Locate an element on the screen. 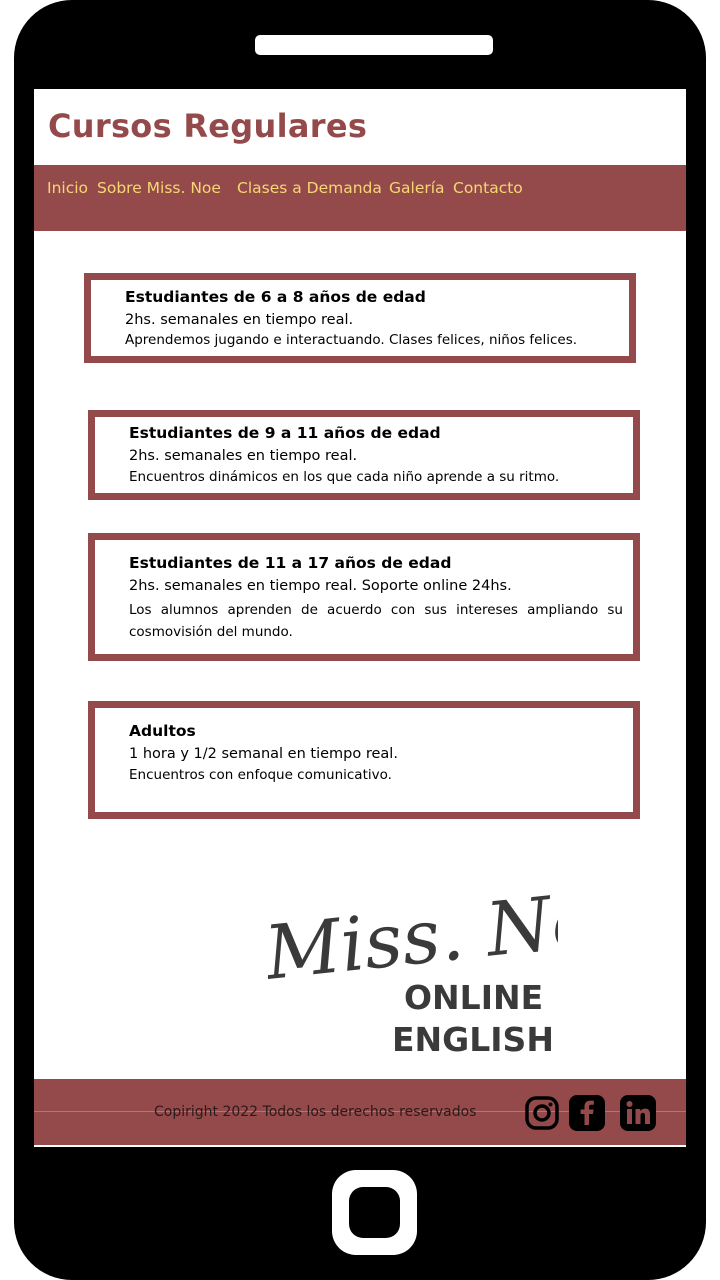 The width and height of the screenshot is (720, 1280). nav-item-sobre-miss-noe: Sobre Miss. Noe is located at coordinates (159, 188).